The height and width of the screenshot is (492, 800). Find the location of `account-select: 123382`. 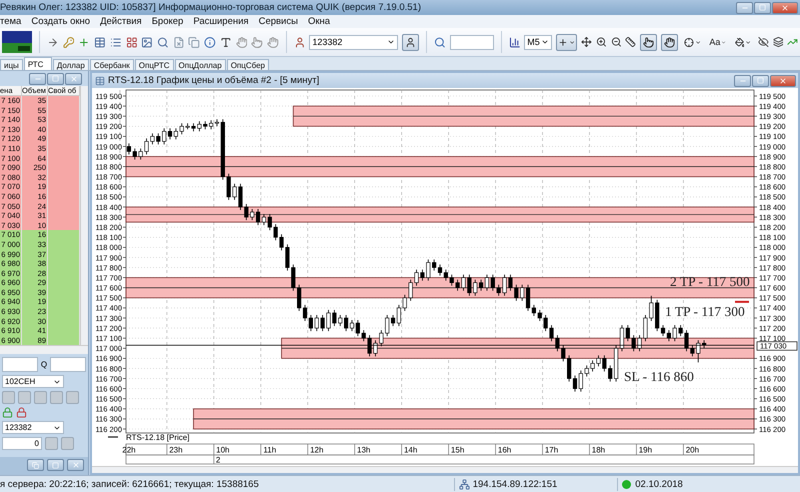

account-select: 123382 is located at coordinates (33, 427).